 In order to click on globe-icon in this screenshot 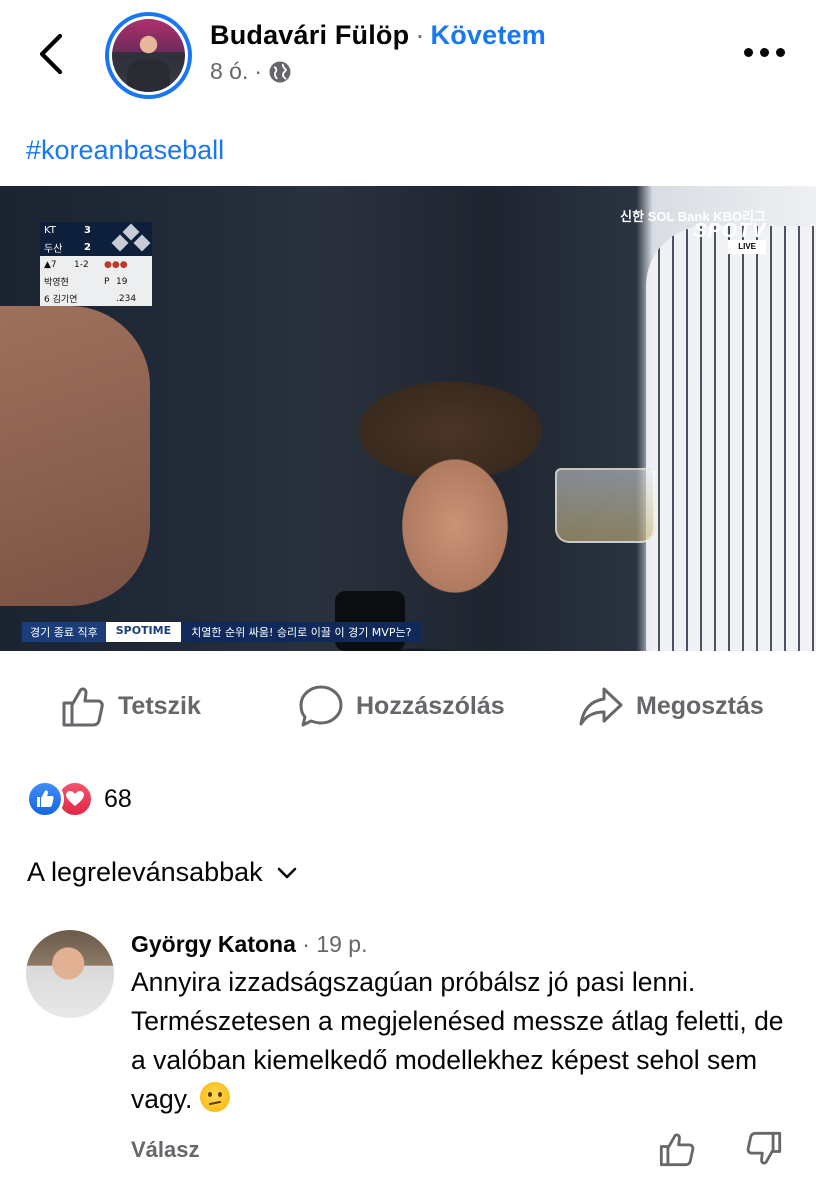, I will do `click(280, 71)`.